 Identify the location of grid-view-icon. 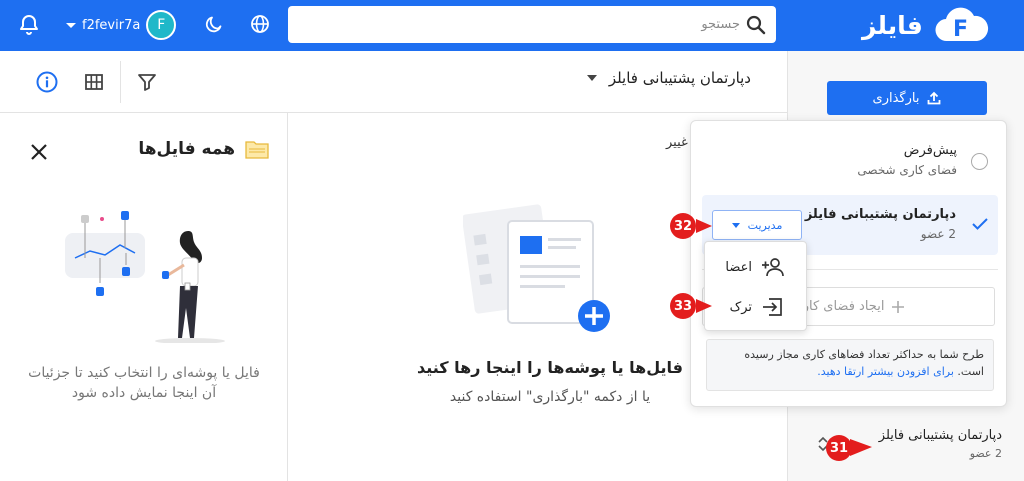
(94, 82).